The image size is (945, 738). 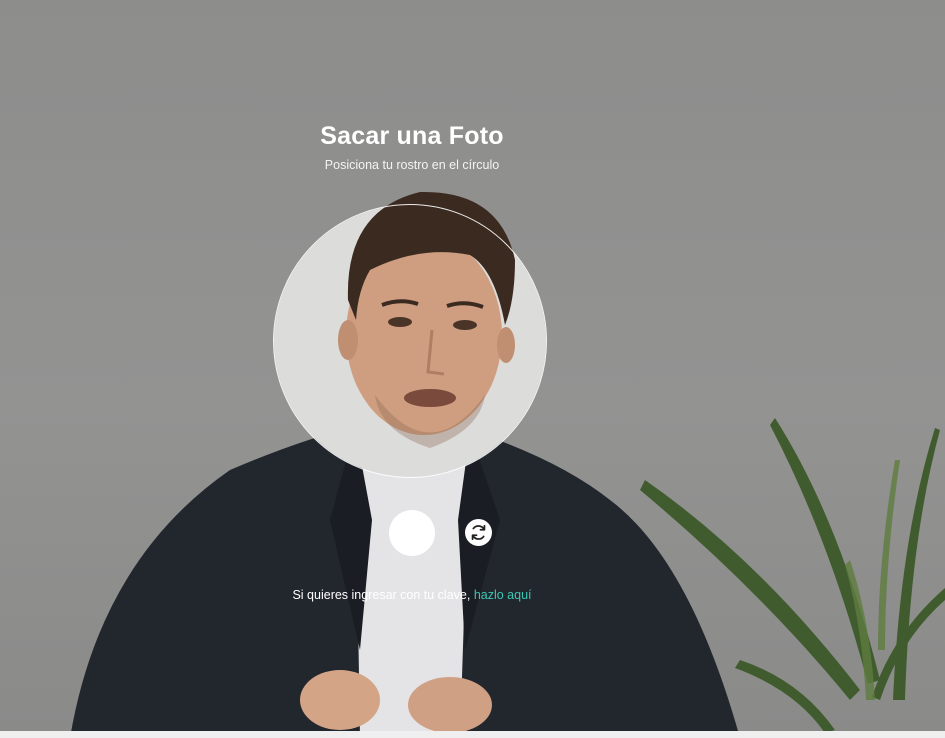 I want to click on password-login-text: Si quieres ingresar con tu clave,, so click(x=381, y=595).